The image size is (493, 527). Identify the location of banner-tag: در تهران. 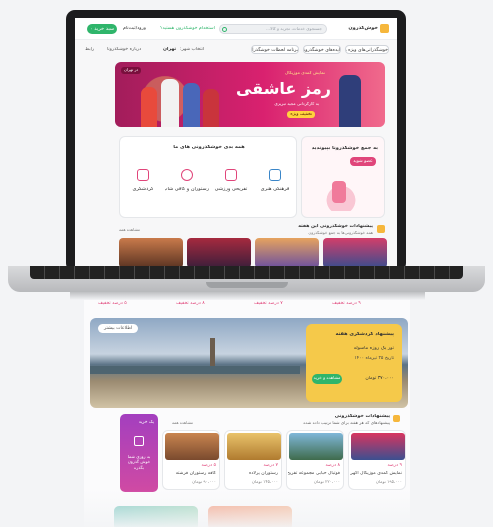
(131, 70).